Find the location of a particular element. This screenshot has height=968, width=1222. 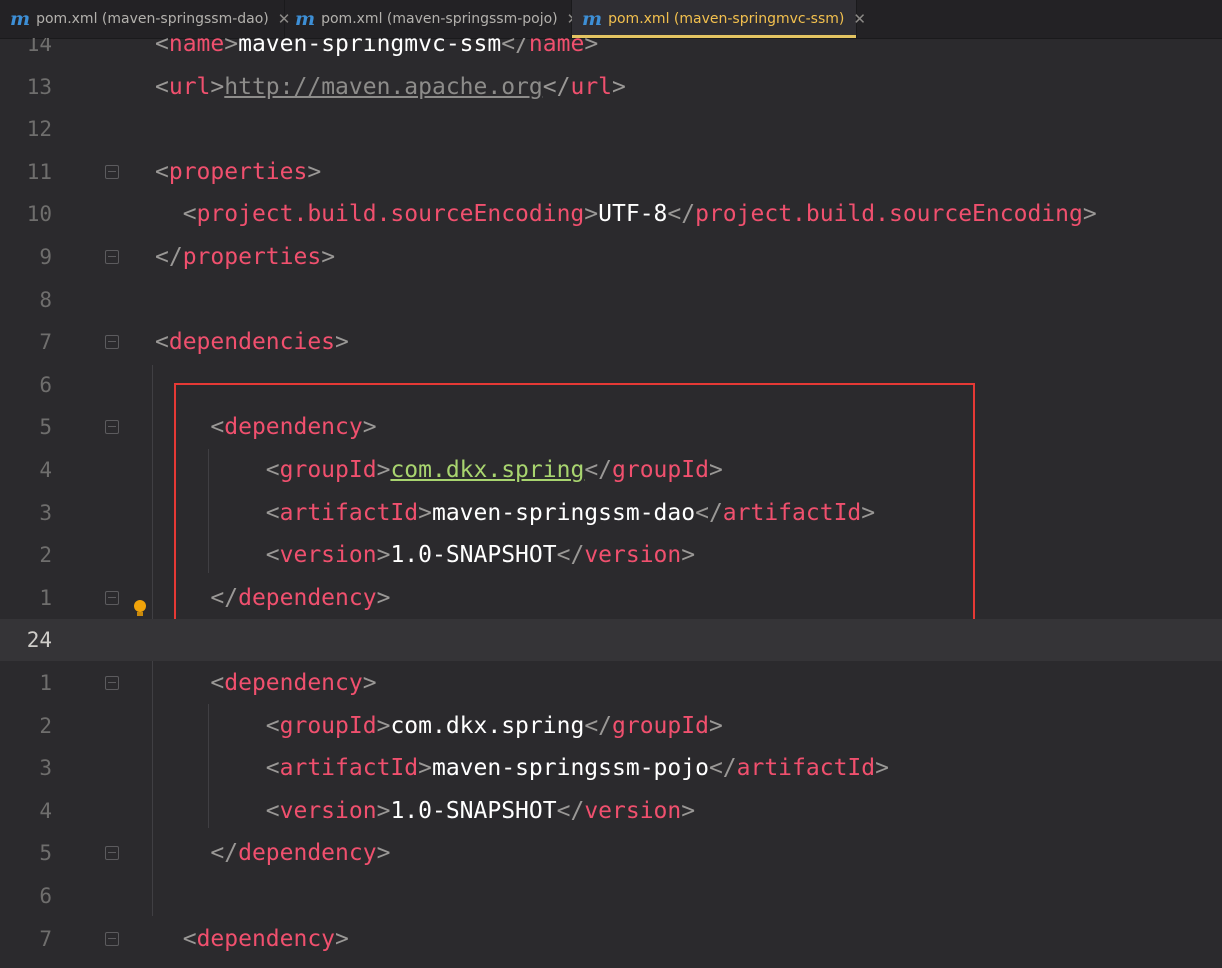

line-number: 4 is located at coordinates (45, 470).